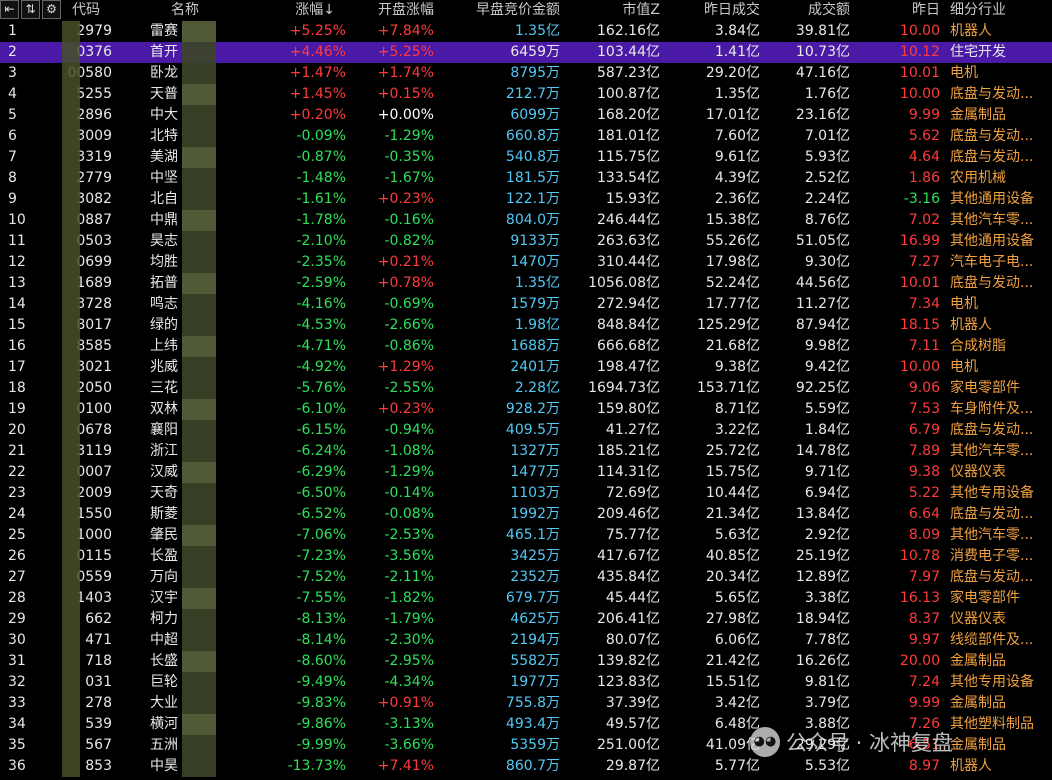 The image size is (1052, 780). Describe the element at coordinates (992, 724) in the screenshot. I see `cell-industry: 其他塑料制品` at that location.